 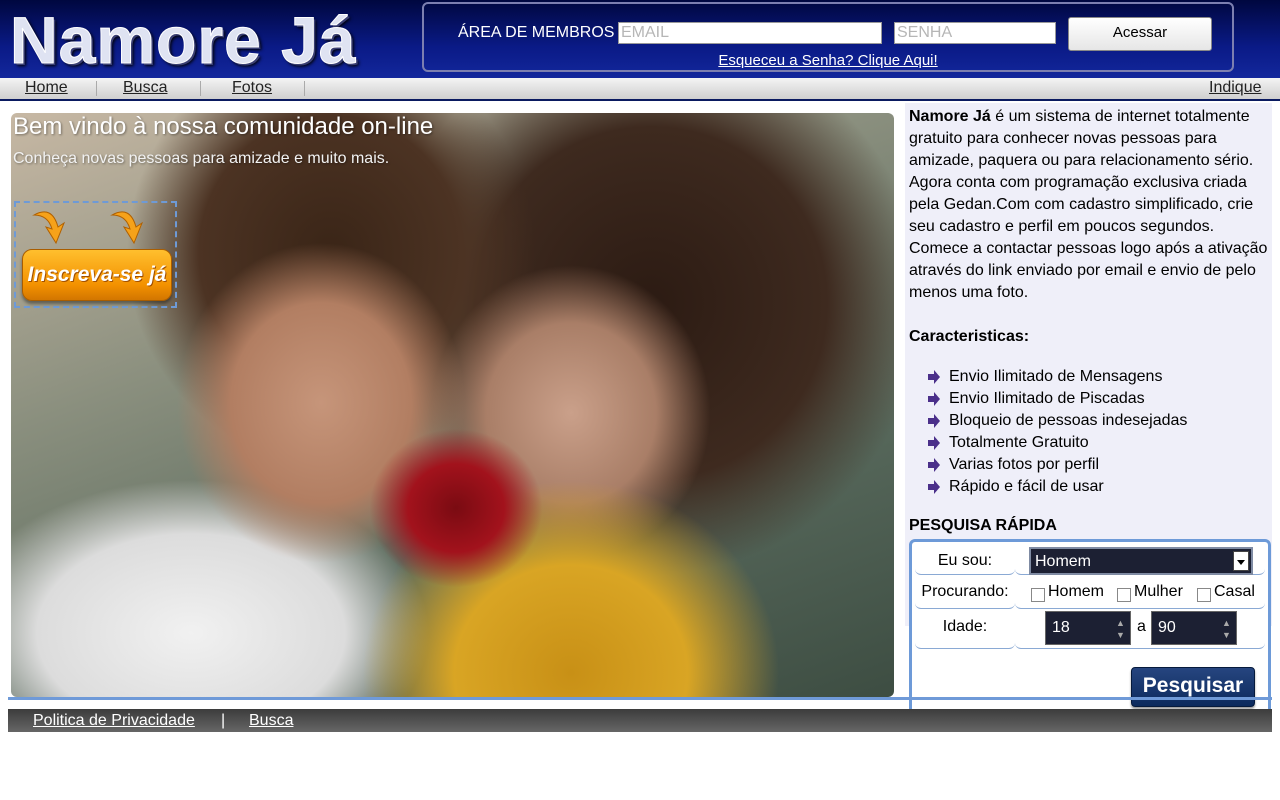 What do you see at coordinates (1193, 687) in the screenshot?
I see `search-button: Pesquisar` at bounding box center [1193, 687].